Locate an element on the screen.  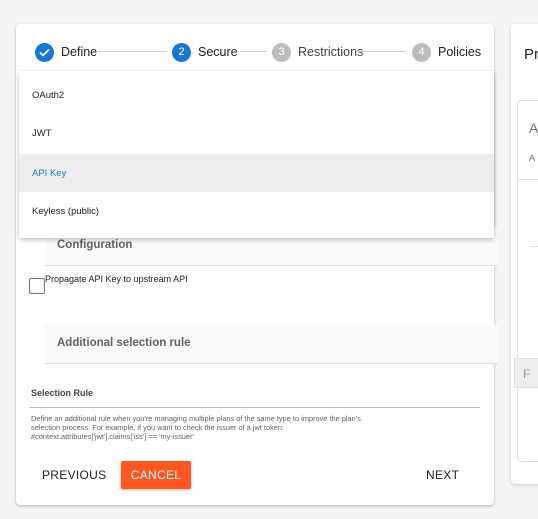
menu-item-api-key: API Key is located at coordinates (256, 173).